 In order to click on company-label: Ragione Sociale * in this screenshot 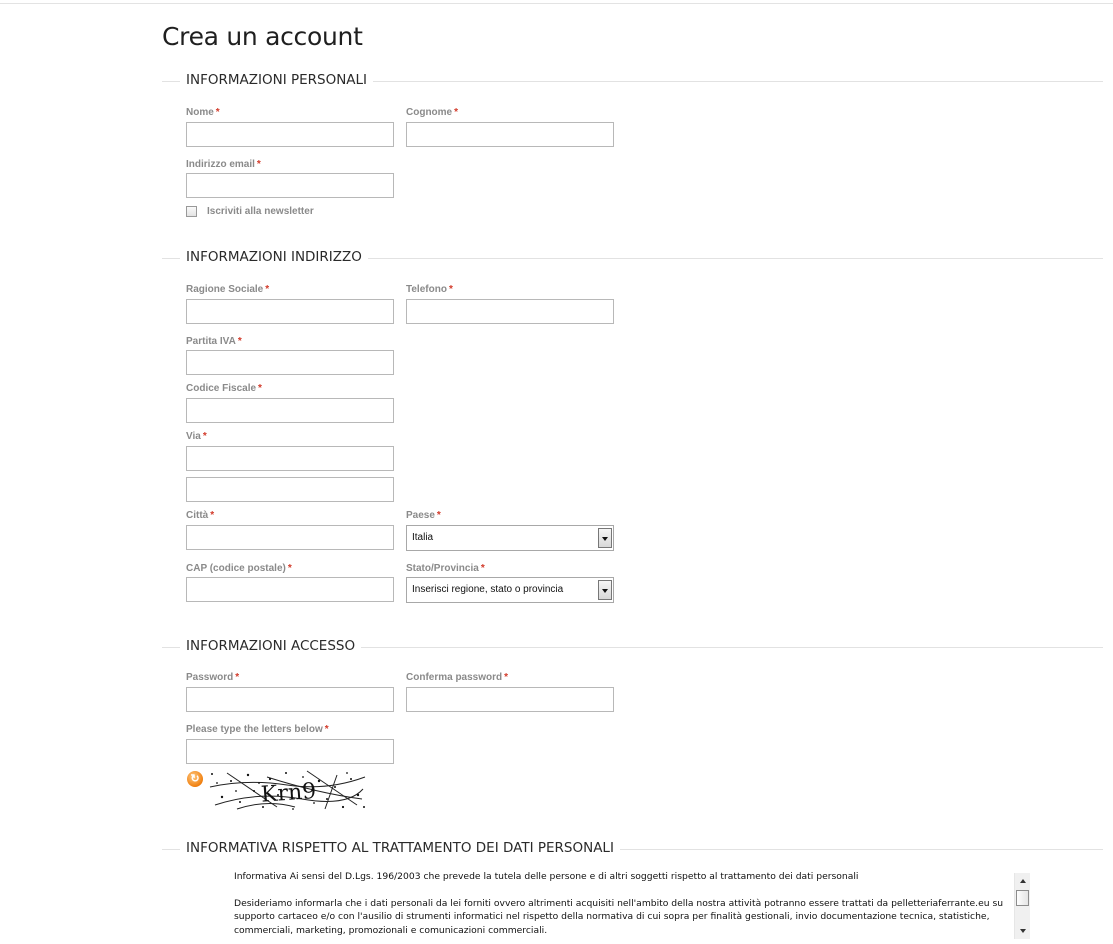, I will do `click(228, 289)`.